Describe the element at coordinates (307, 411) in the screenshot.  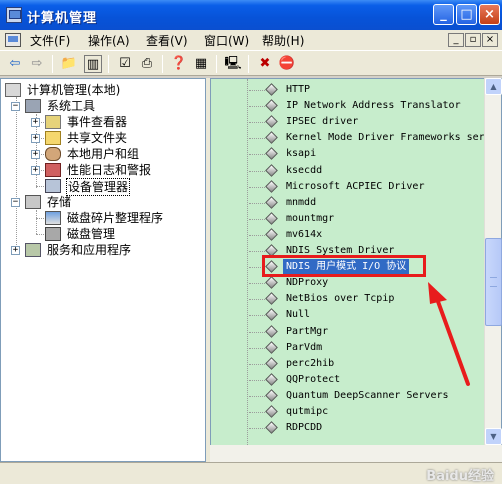
I see `device-list-item-label: qutmipc` at that location.